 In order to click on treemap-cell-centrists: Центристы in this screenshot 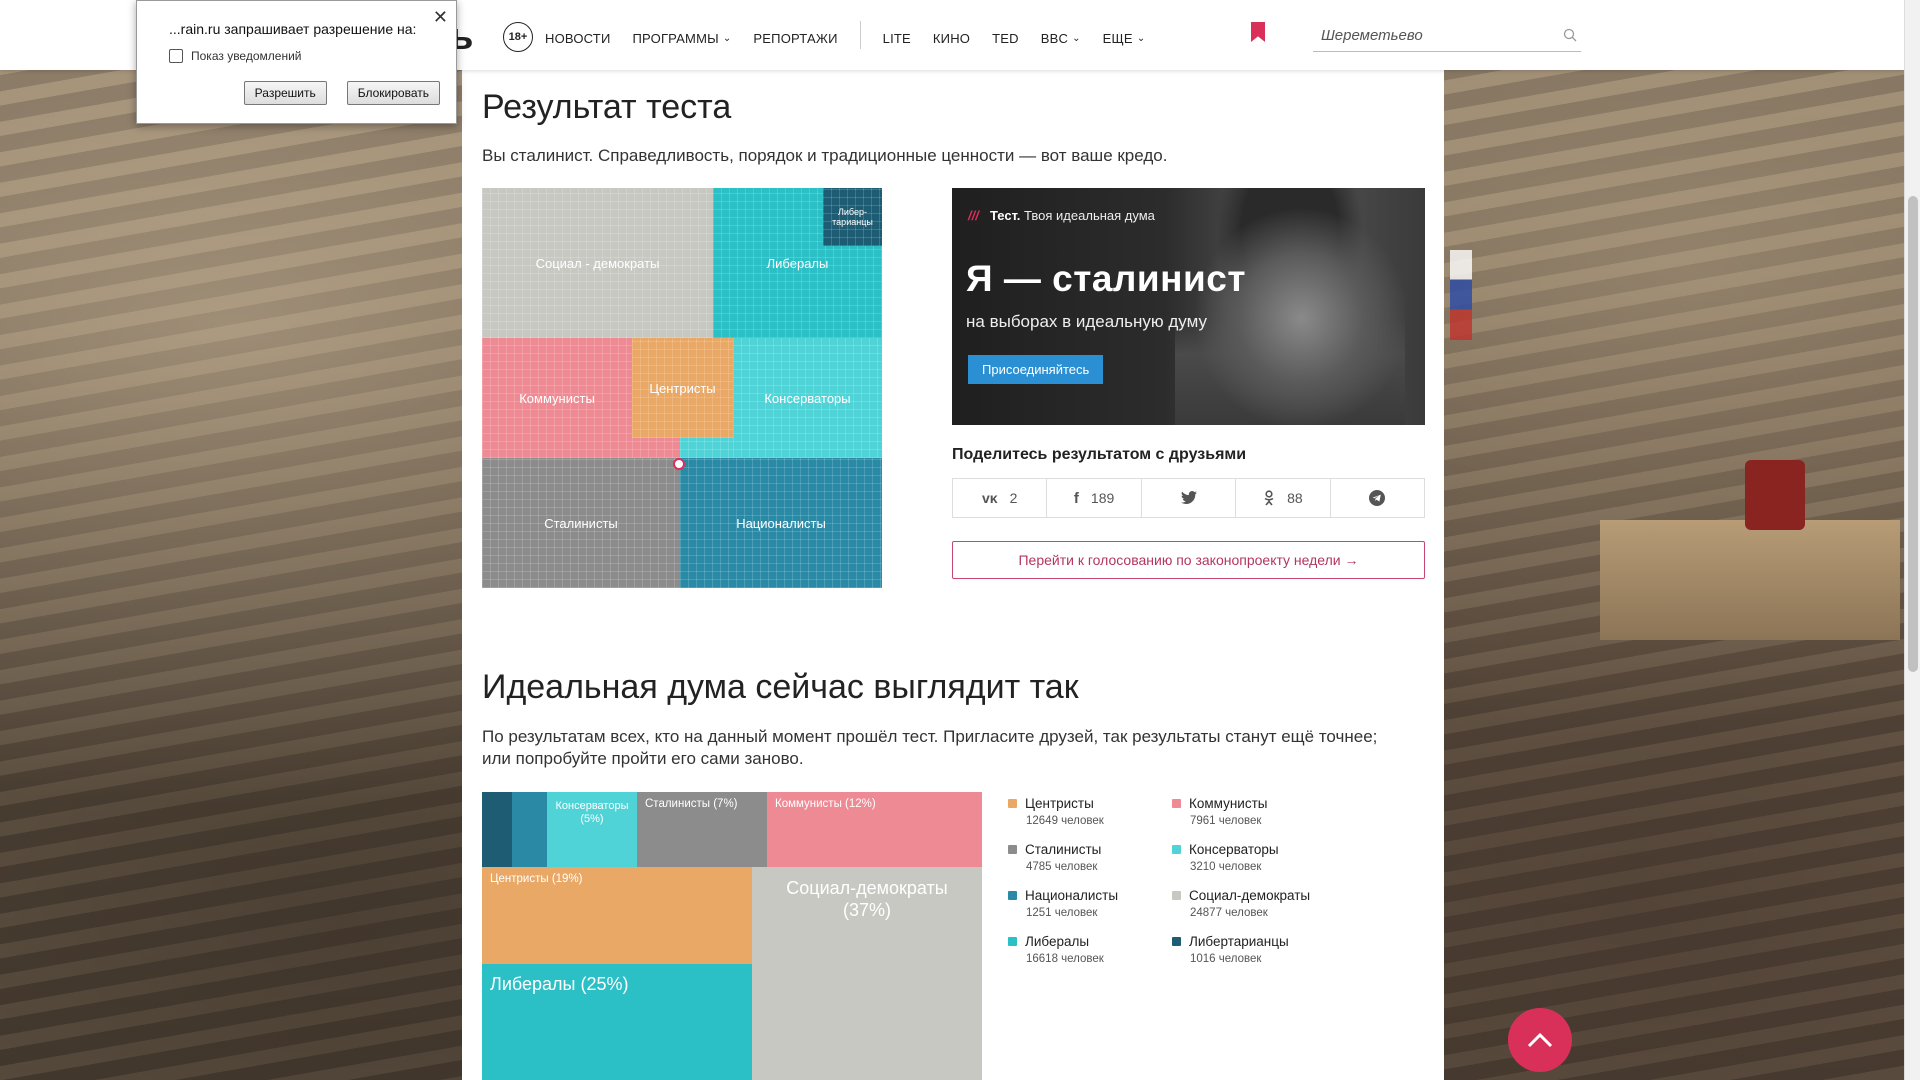, I will do `click(682, 388)`.